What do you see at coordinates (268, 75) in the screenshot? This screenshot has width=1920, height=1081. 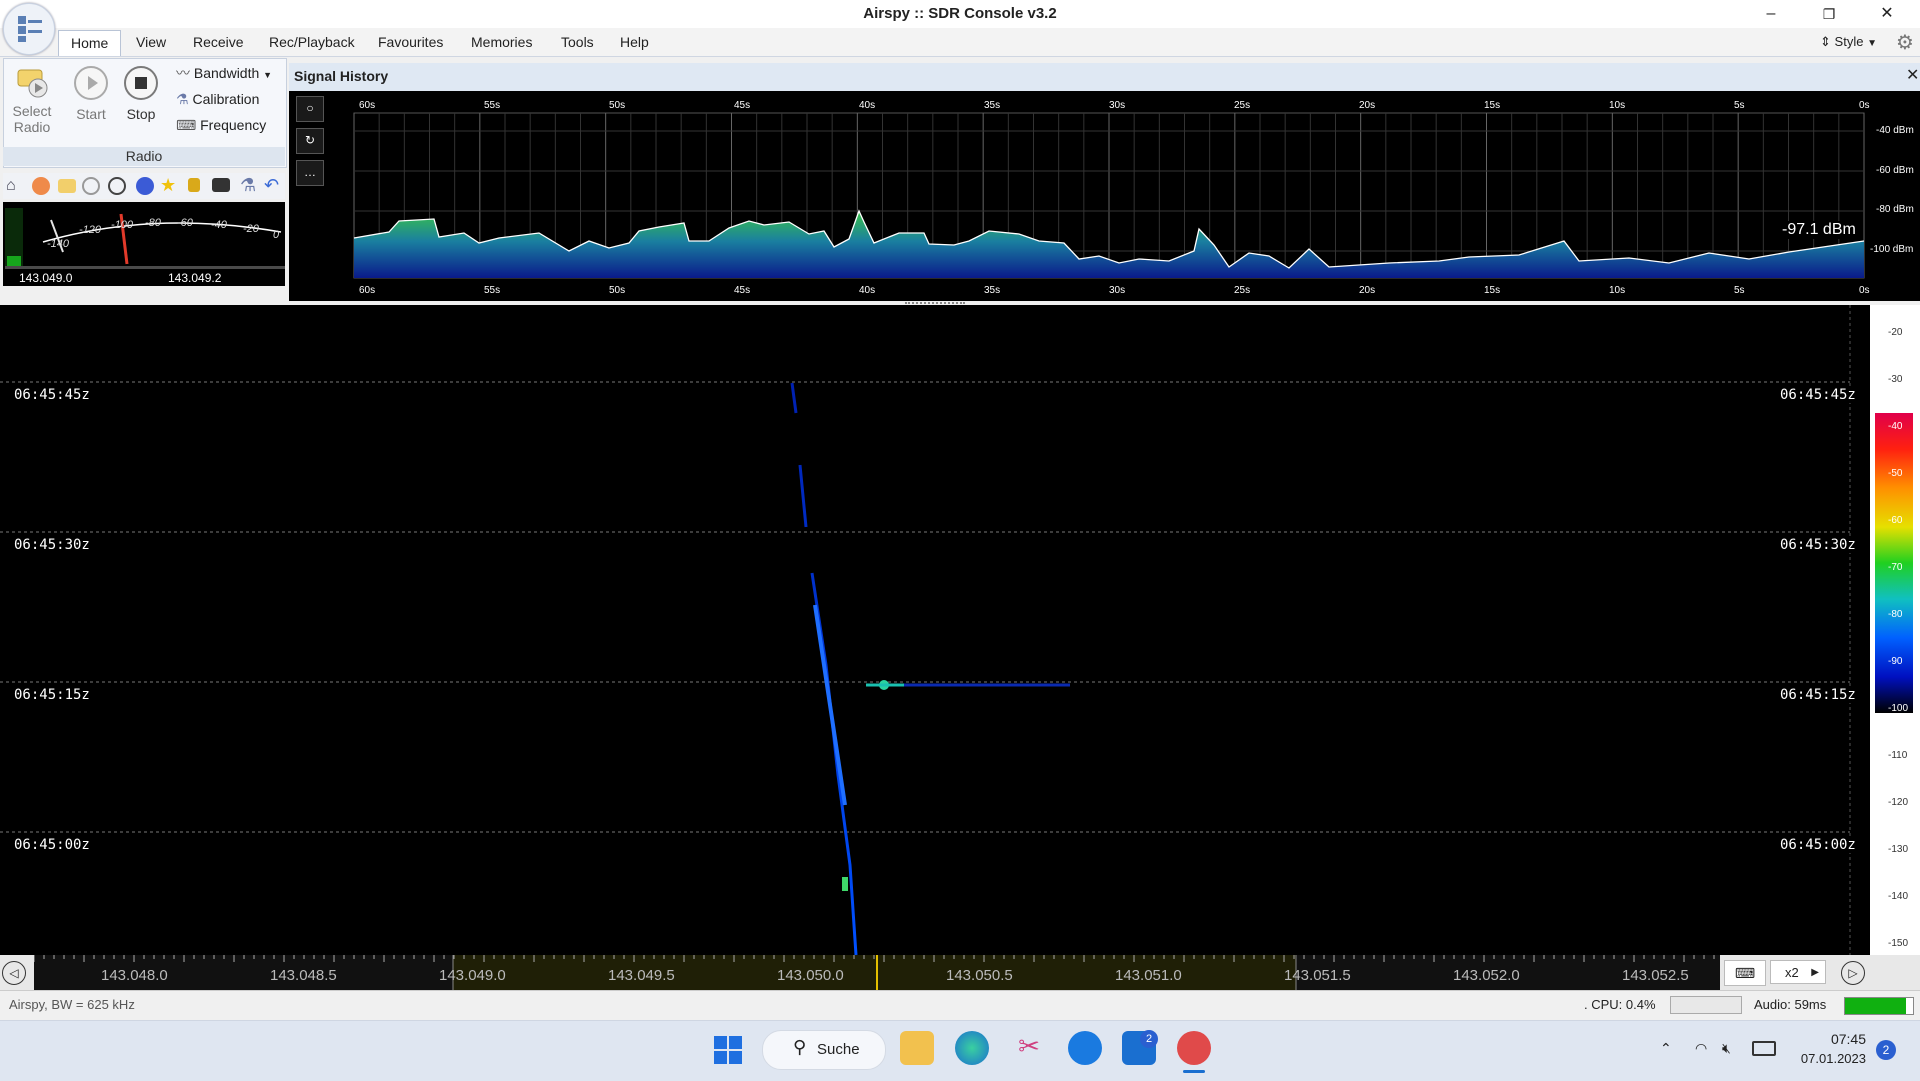 I see `chevron-down-icon: ▼` at bounding box center [268, 75].